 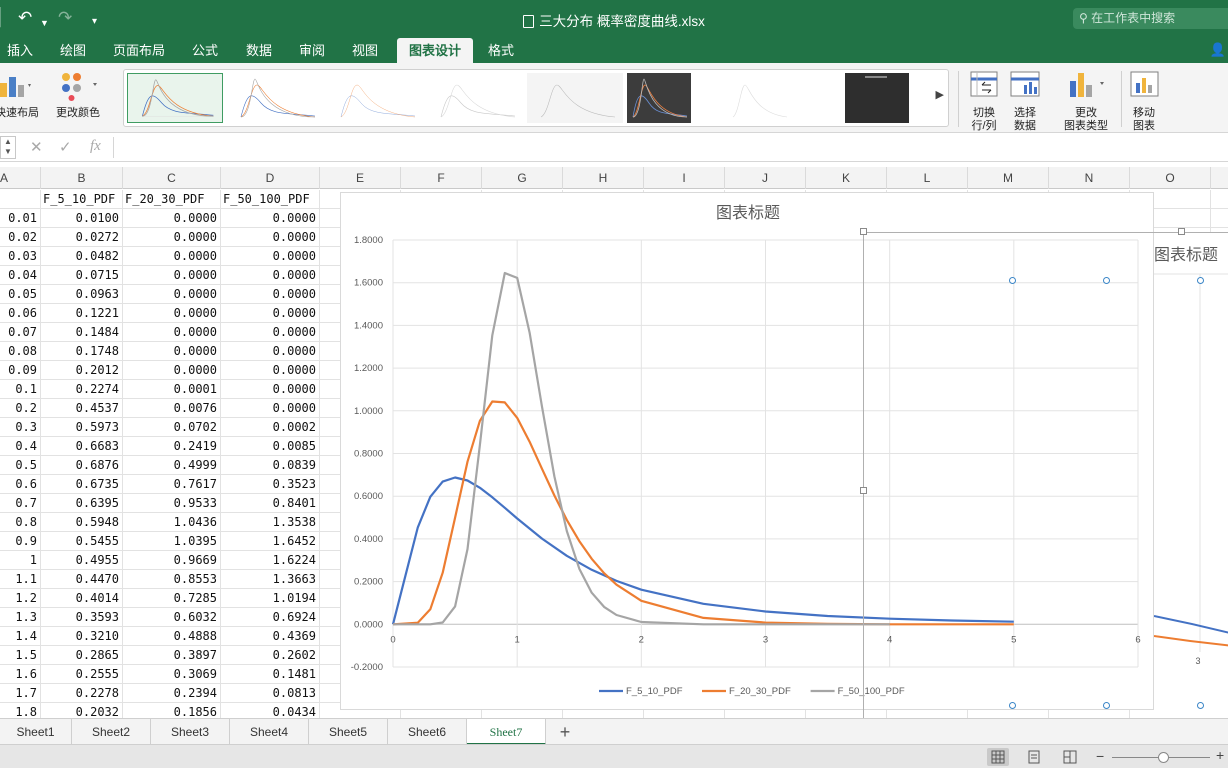 I want to click on cell: 1.6, so click(x=20, y=674).